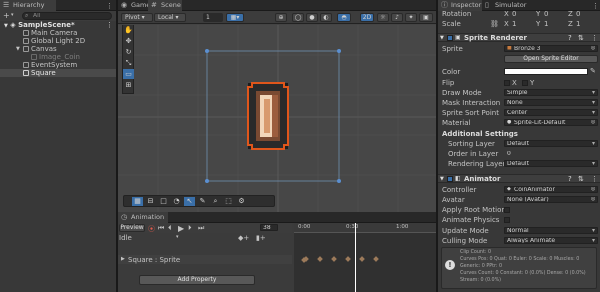 The width and height of the screenshot is (600, 292). Describe the element at coordinates (551, 143) in the screenshot. I see `sorting-layer-dropdown: Default` at that location.